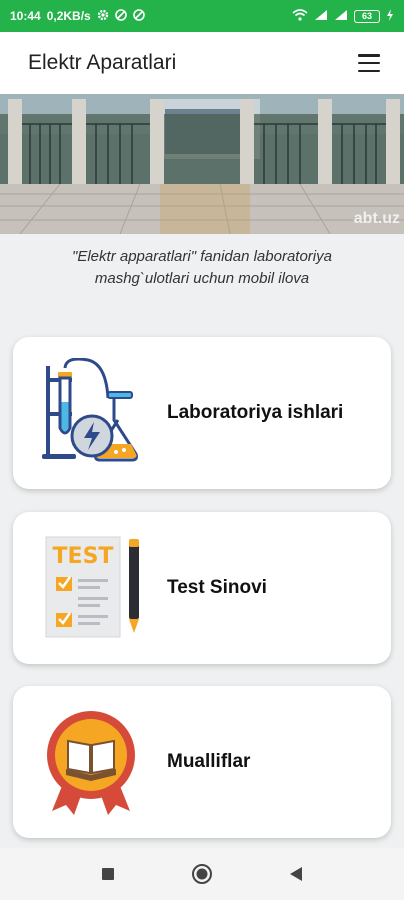  Describe the element at coordinates (217, 587) in the screenshot. I see `test-label: Test Sinovi` at that location.